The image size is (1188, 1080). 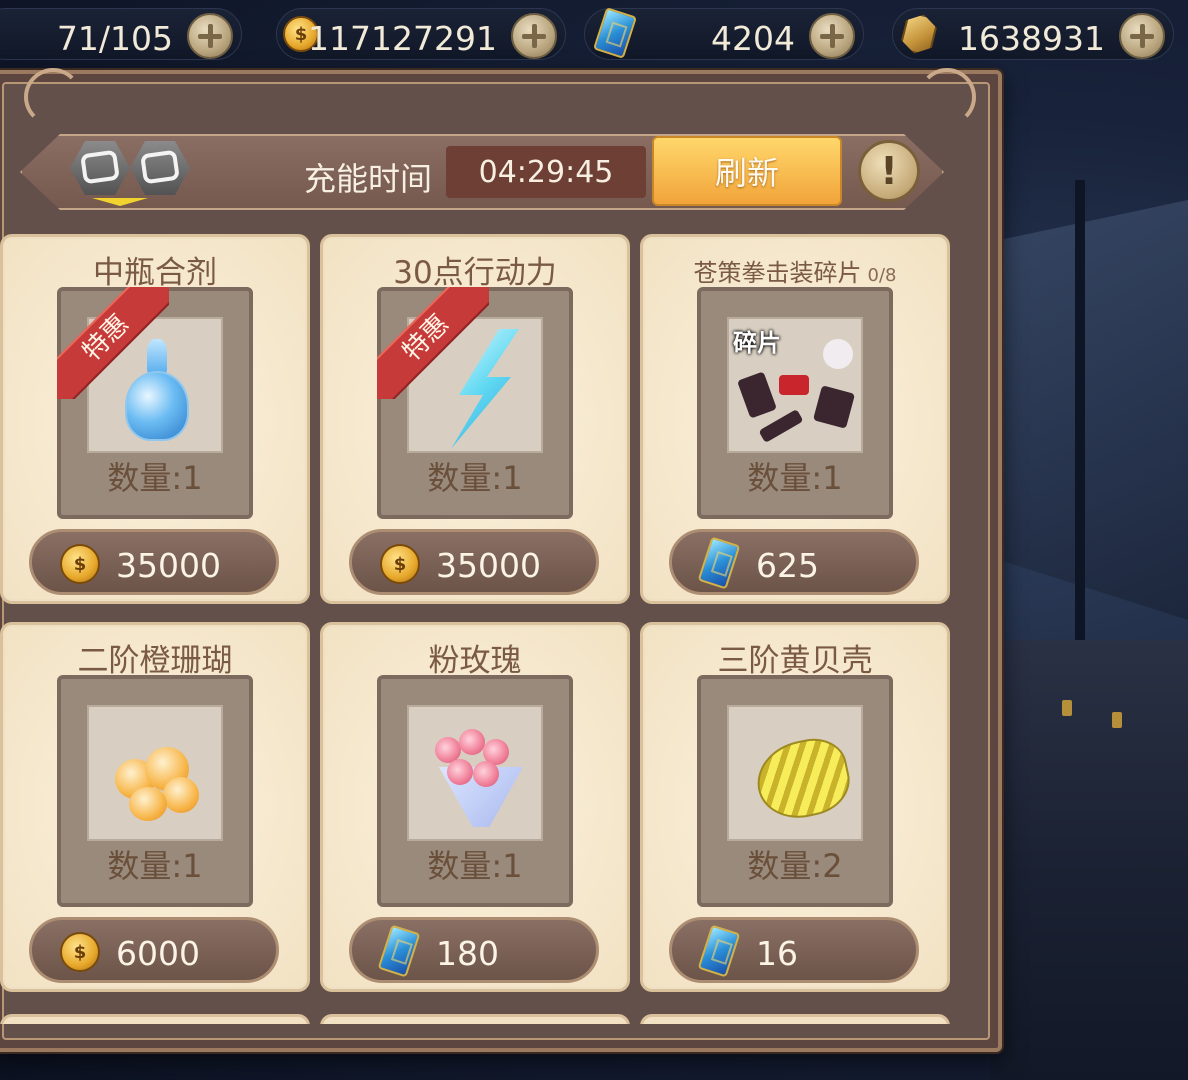 What do you see at coordinates (787, 565) in the screenshot?
I see `price-value: 625` at bounding box center [787, 565].